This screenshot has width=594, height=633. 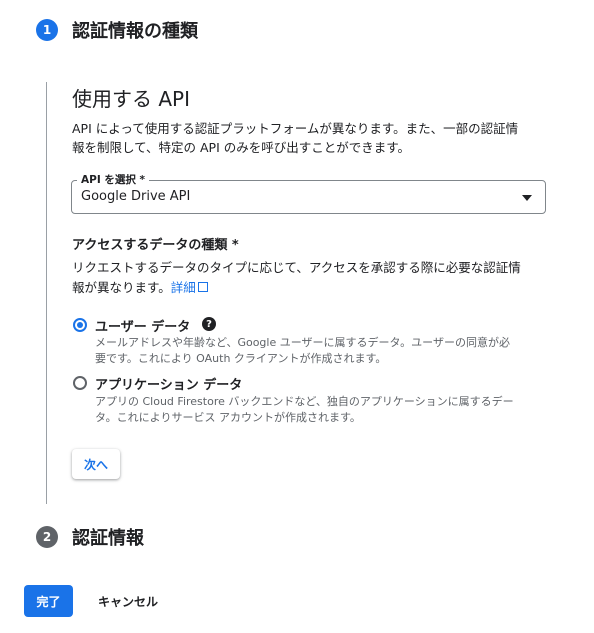 What do you see at coordinates (168, 383) in the screenshot?
I see `option-application-data-label: アプリケーション データ` at bounding box center [168, 383].